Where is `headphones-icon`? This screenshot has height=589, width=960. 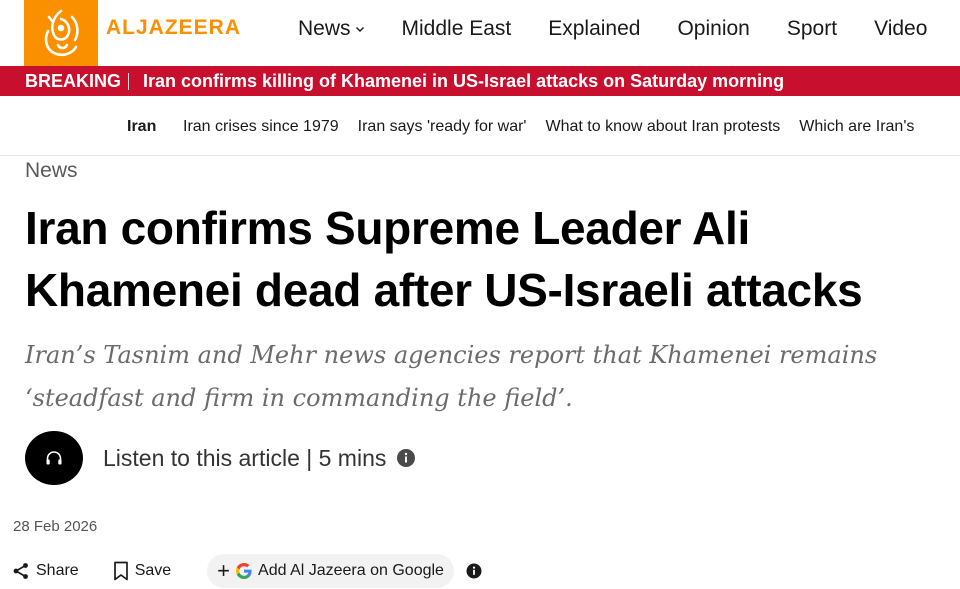
headphones-icon is located at coordinates (54, 458).